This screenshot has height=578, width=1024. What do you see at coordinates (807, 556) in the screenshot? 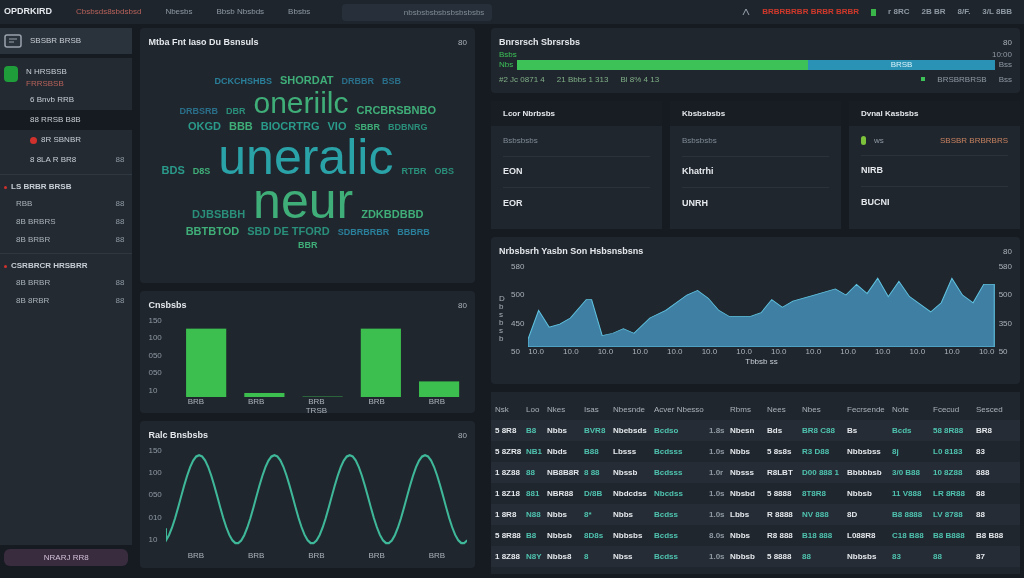
I see `table-cell-text: 88` at bounding box center [807, 556].